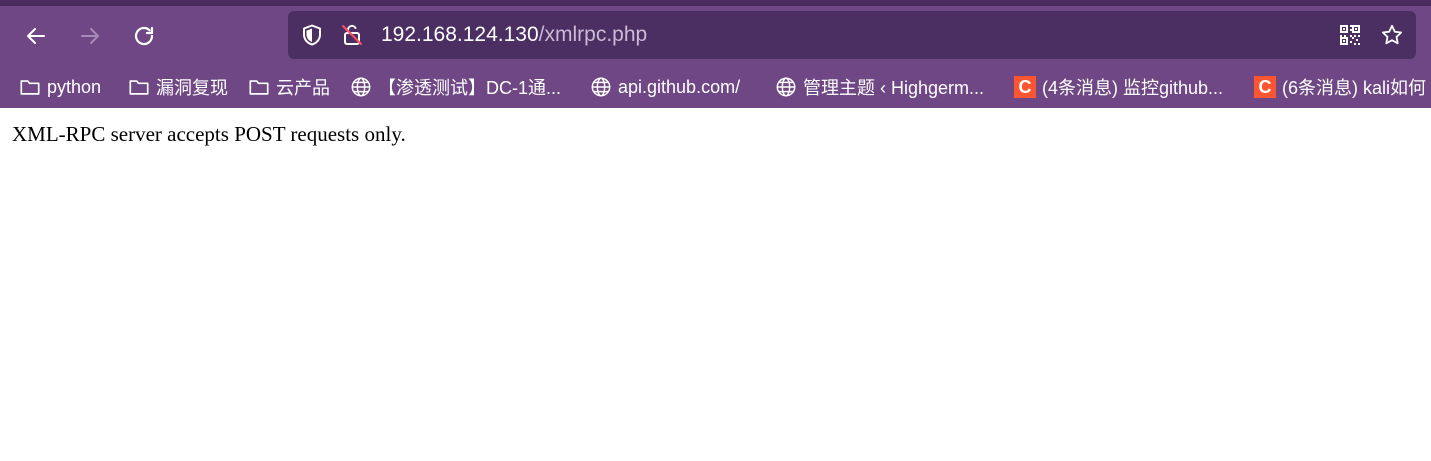 The width and height of the screenshot is (1431, 461). I want to click on bookmark-label: 云产品, so click(303, 88).